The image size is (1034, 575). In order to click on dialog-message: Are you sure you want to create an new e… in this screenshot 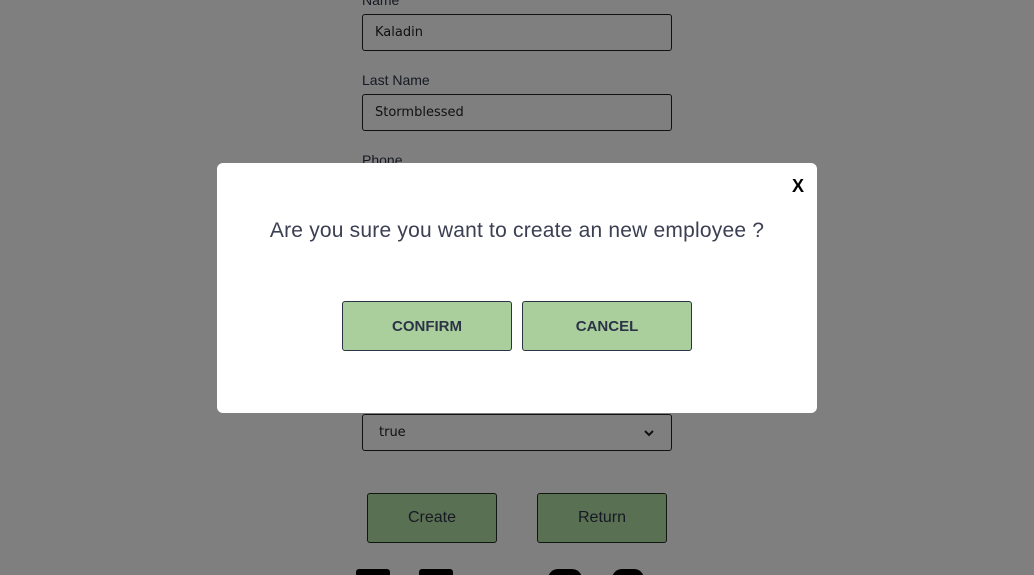, I will do `click(517, 230)`.